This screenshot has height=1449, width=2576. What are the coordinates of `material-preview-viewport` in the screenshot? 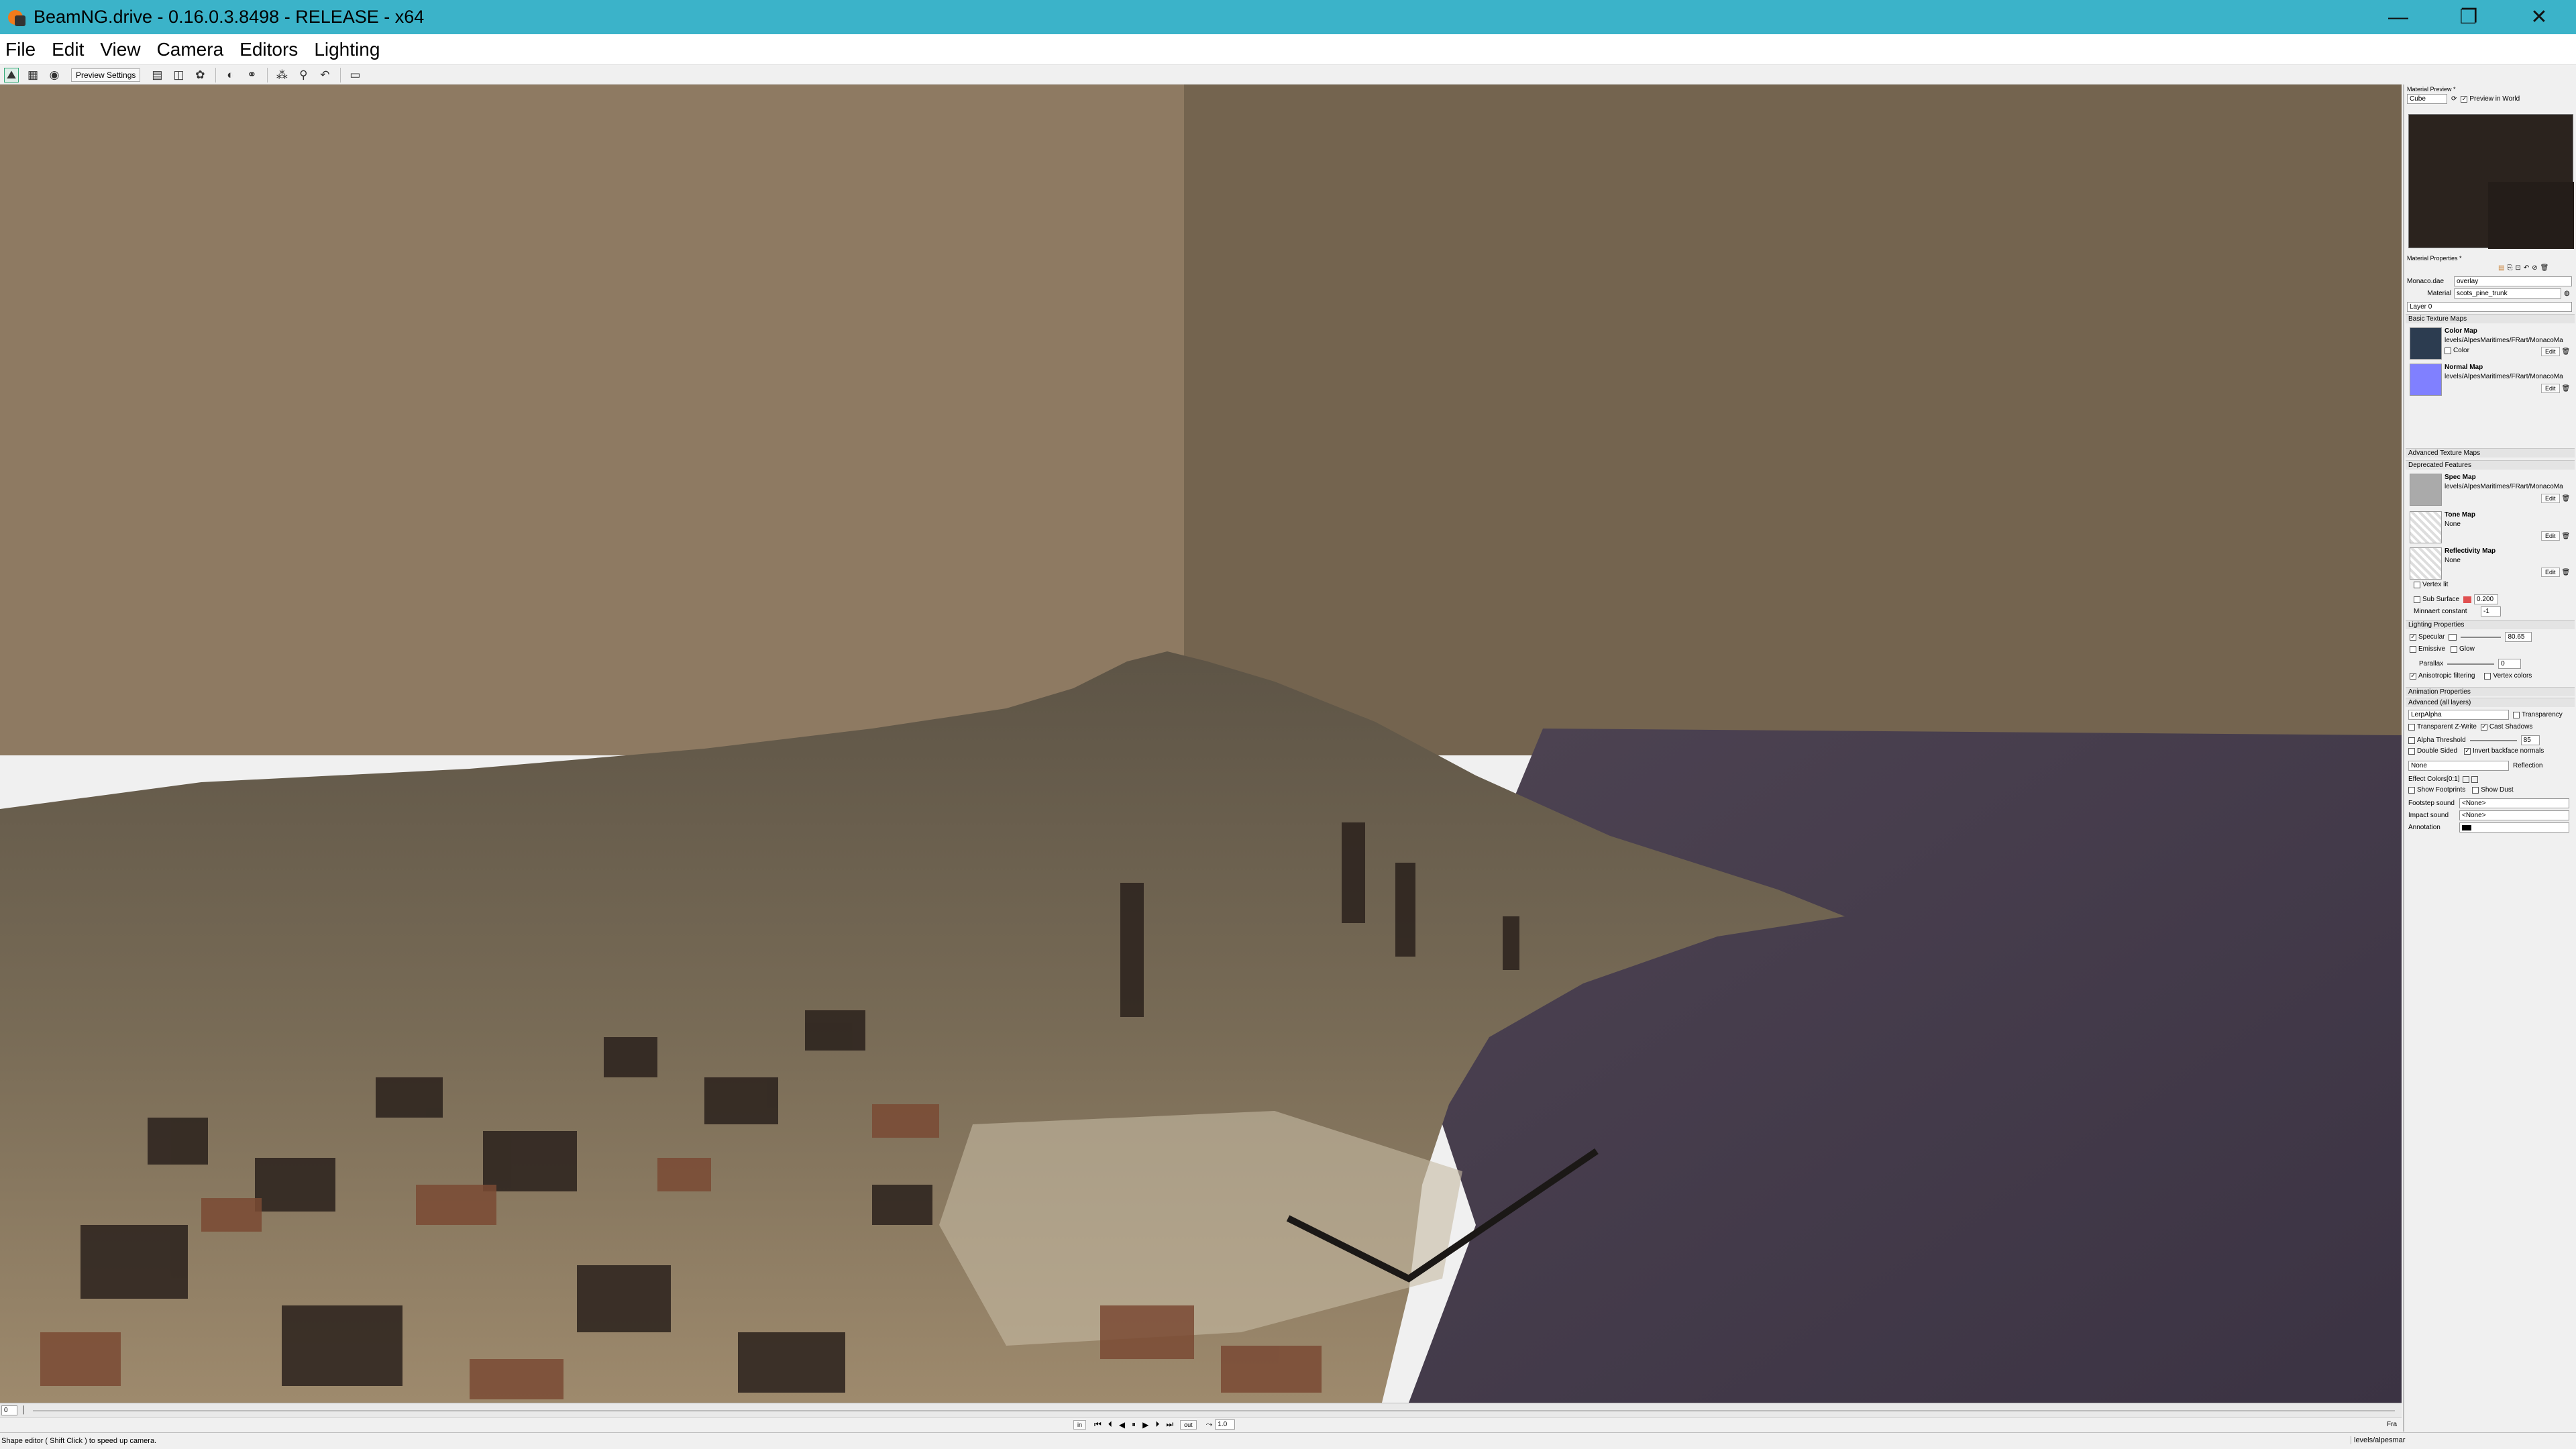 It's located at (2491, 181).